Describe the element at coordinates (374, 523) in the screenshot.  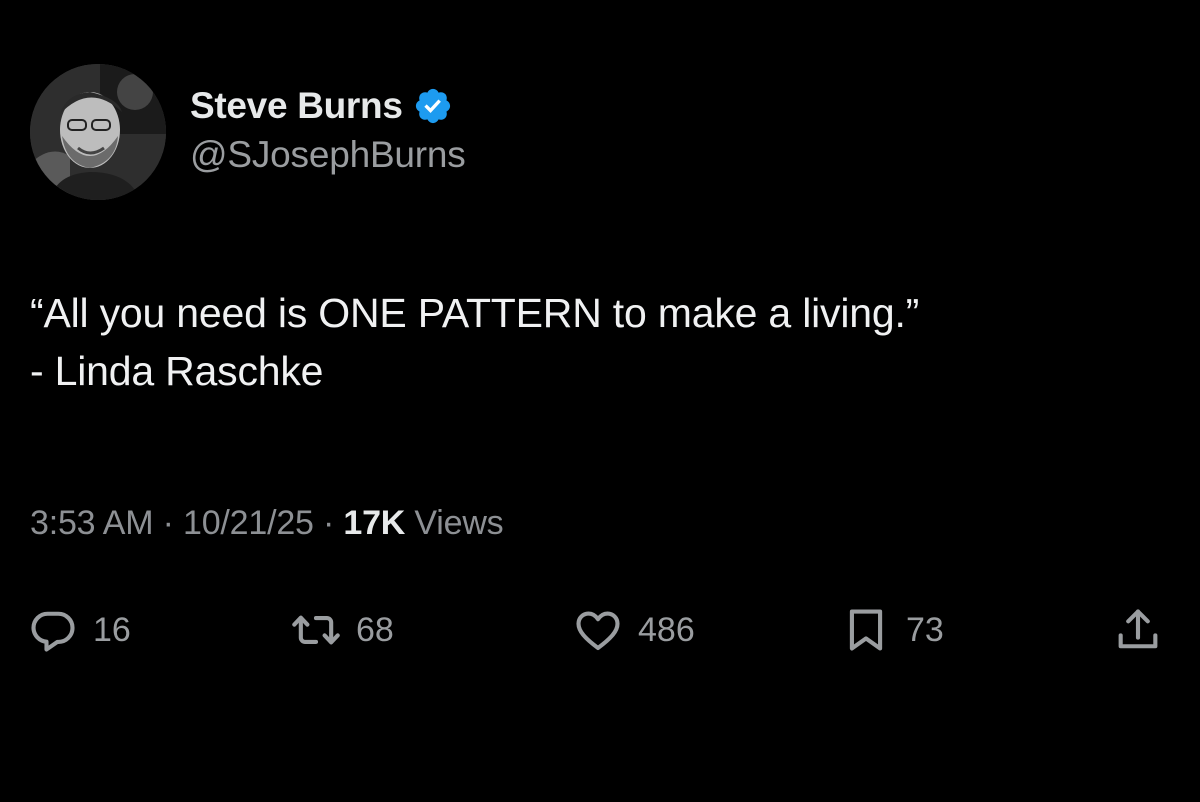
I see `views-count: 17K` at that location.